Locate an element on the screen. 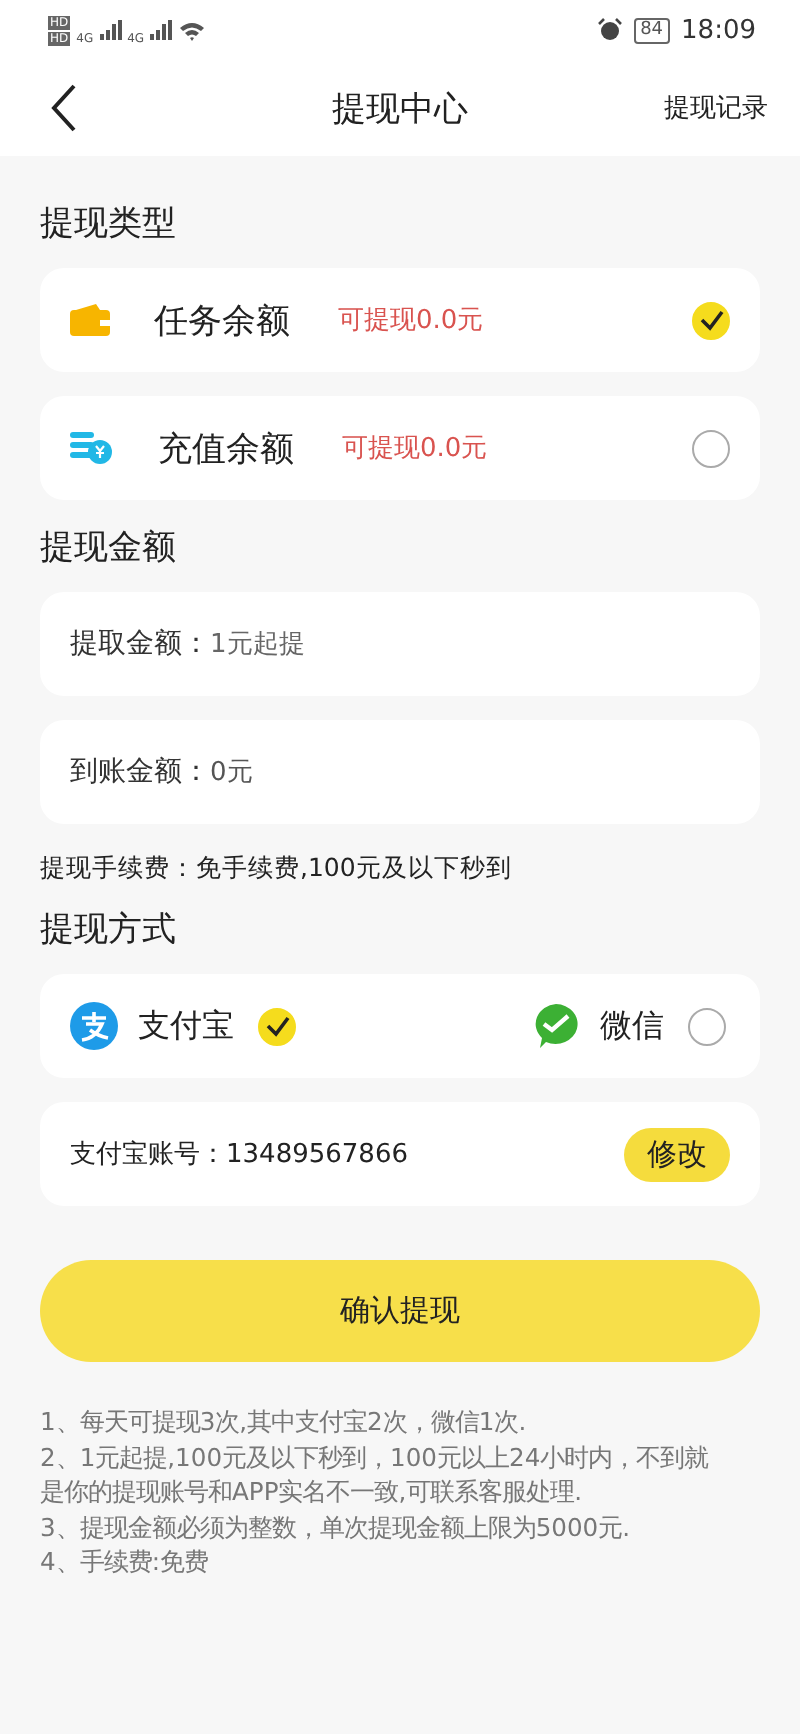 The width and height of the screenshot is (800, 1734). method-label: 微信 is located at coordinates (632, 1026).